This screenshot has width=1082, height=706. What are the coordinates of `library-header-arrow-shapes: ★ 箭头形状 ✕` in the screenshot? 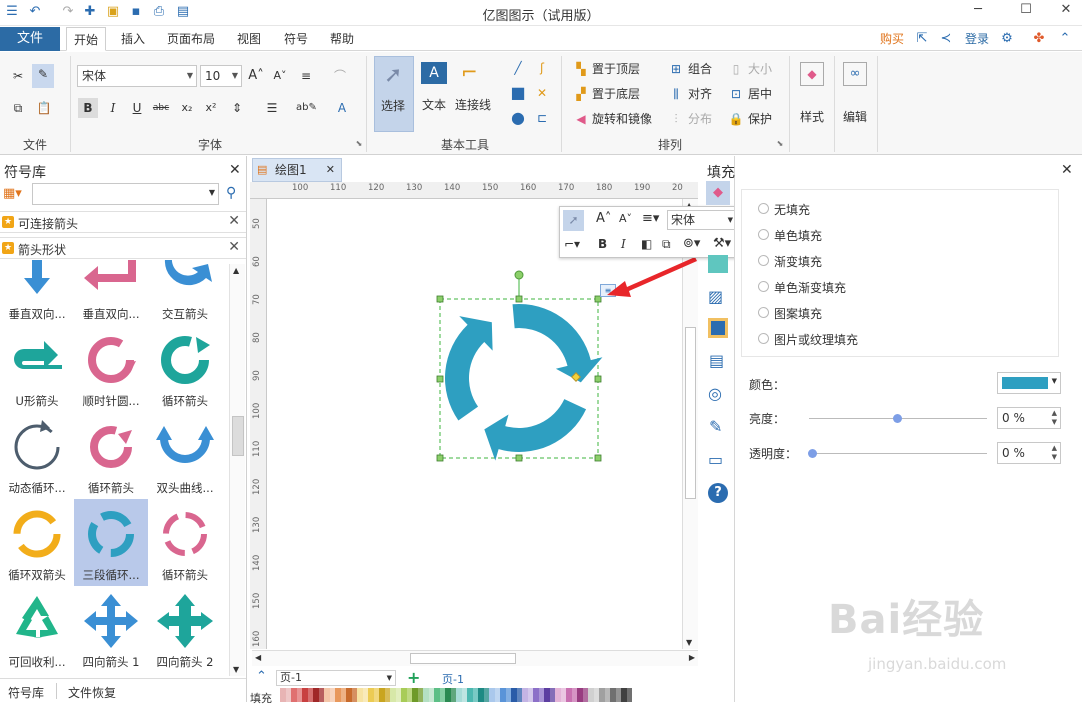 It's located at (123, 248).